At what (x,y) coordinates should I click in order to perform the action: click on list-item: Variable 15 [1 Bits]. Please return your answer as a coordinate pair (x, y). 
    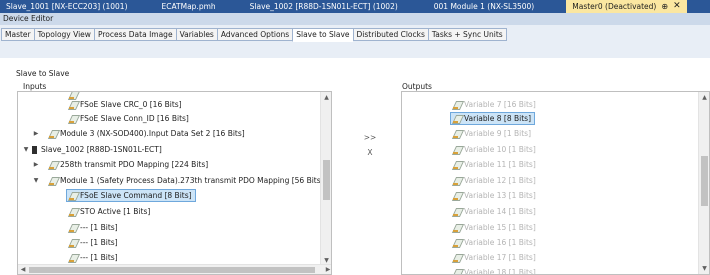
    Looking at the image, I should click on (494, 227).